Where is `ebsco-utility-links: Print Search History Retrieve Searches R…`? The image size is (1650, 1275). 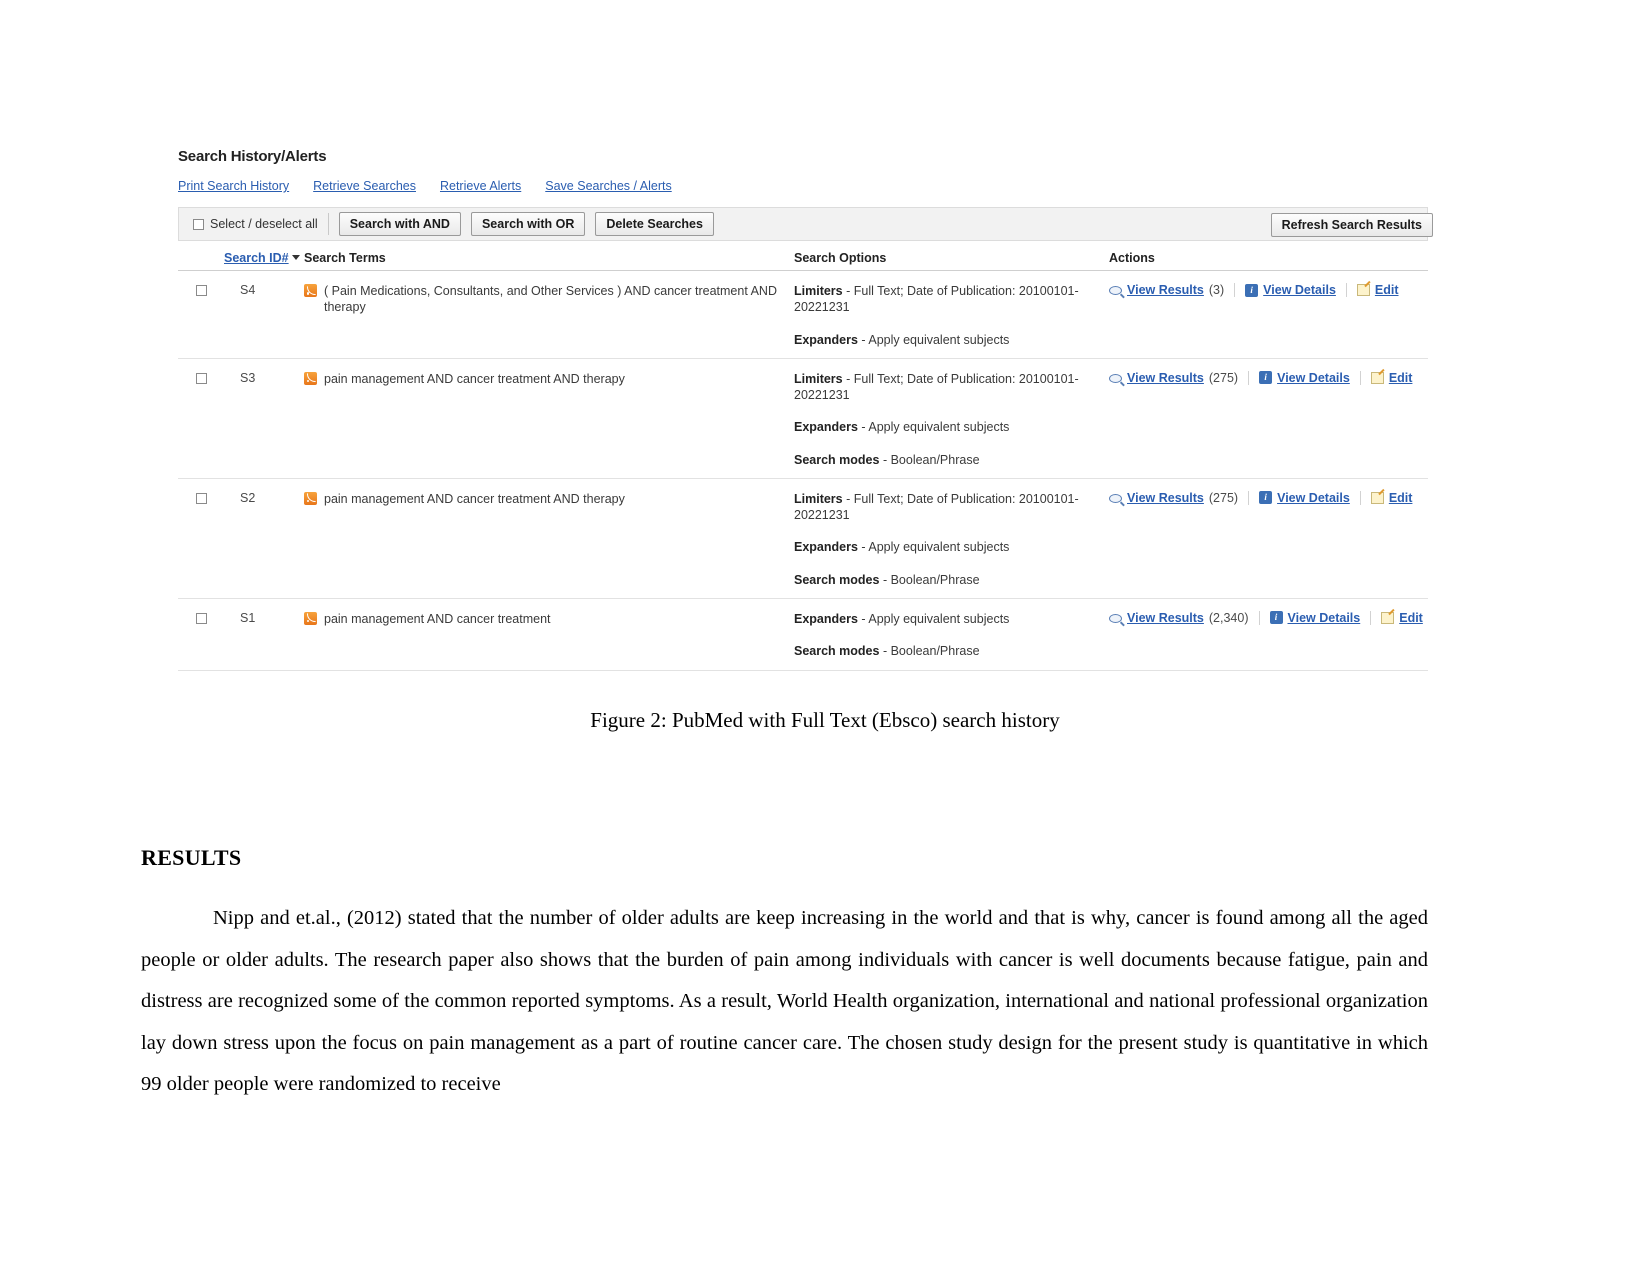 ebsco-utility-links: Print Search History Retrieve Searches R… is located at coordinates (803, 186).